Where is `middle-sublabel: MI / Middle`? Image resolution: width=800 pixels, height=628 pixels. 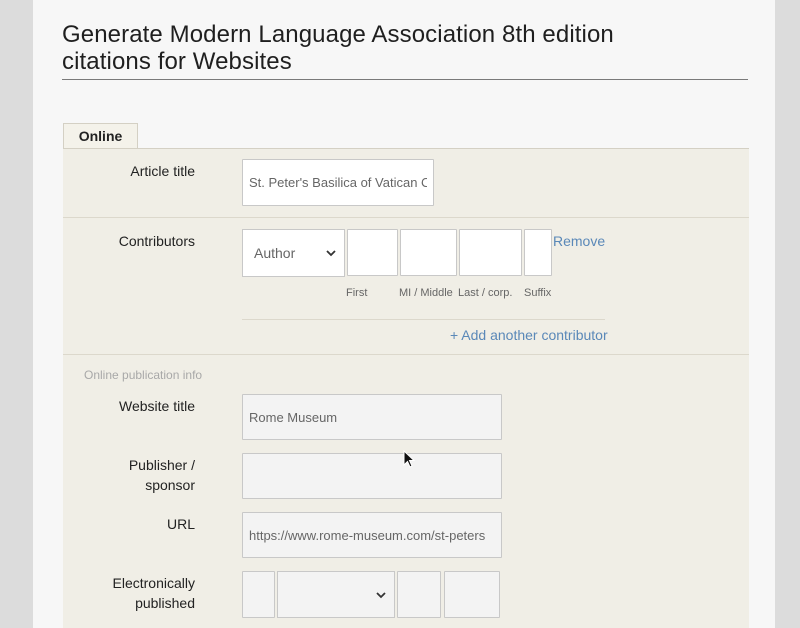
middle-sublabel: MI / Middle is located at coordinates (426, 293).